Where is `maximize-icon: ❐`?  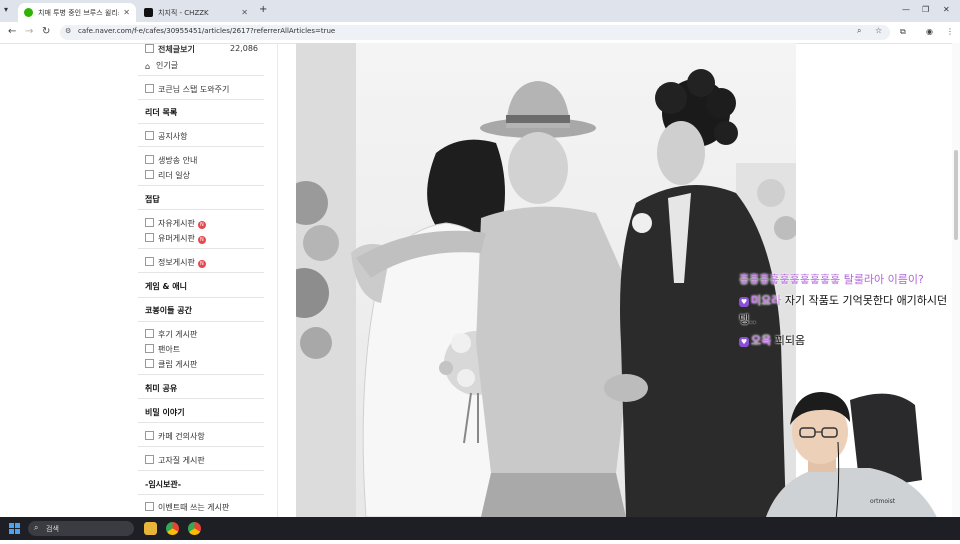 maximize-icon: ❐ is located at coordinates (925, 9).